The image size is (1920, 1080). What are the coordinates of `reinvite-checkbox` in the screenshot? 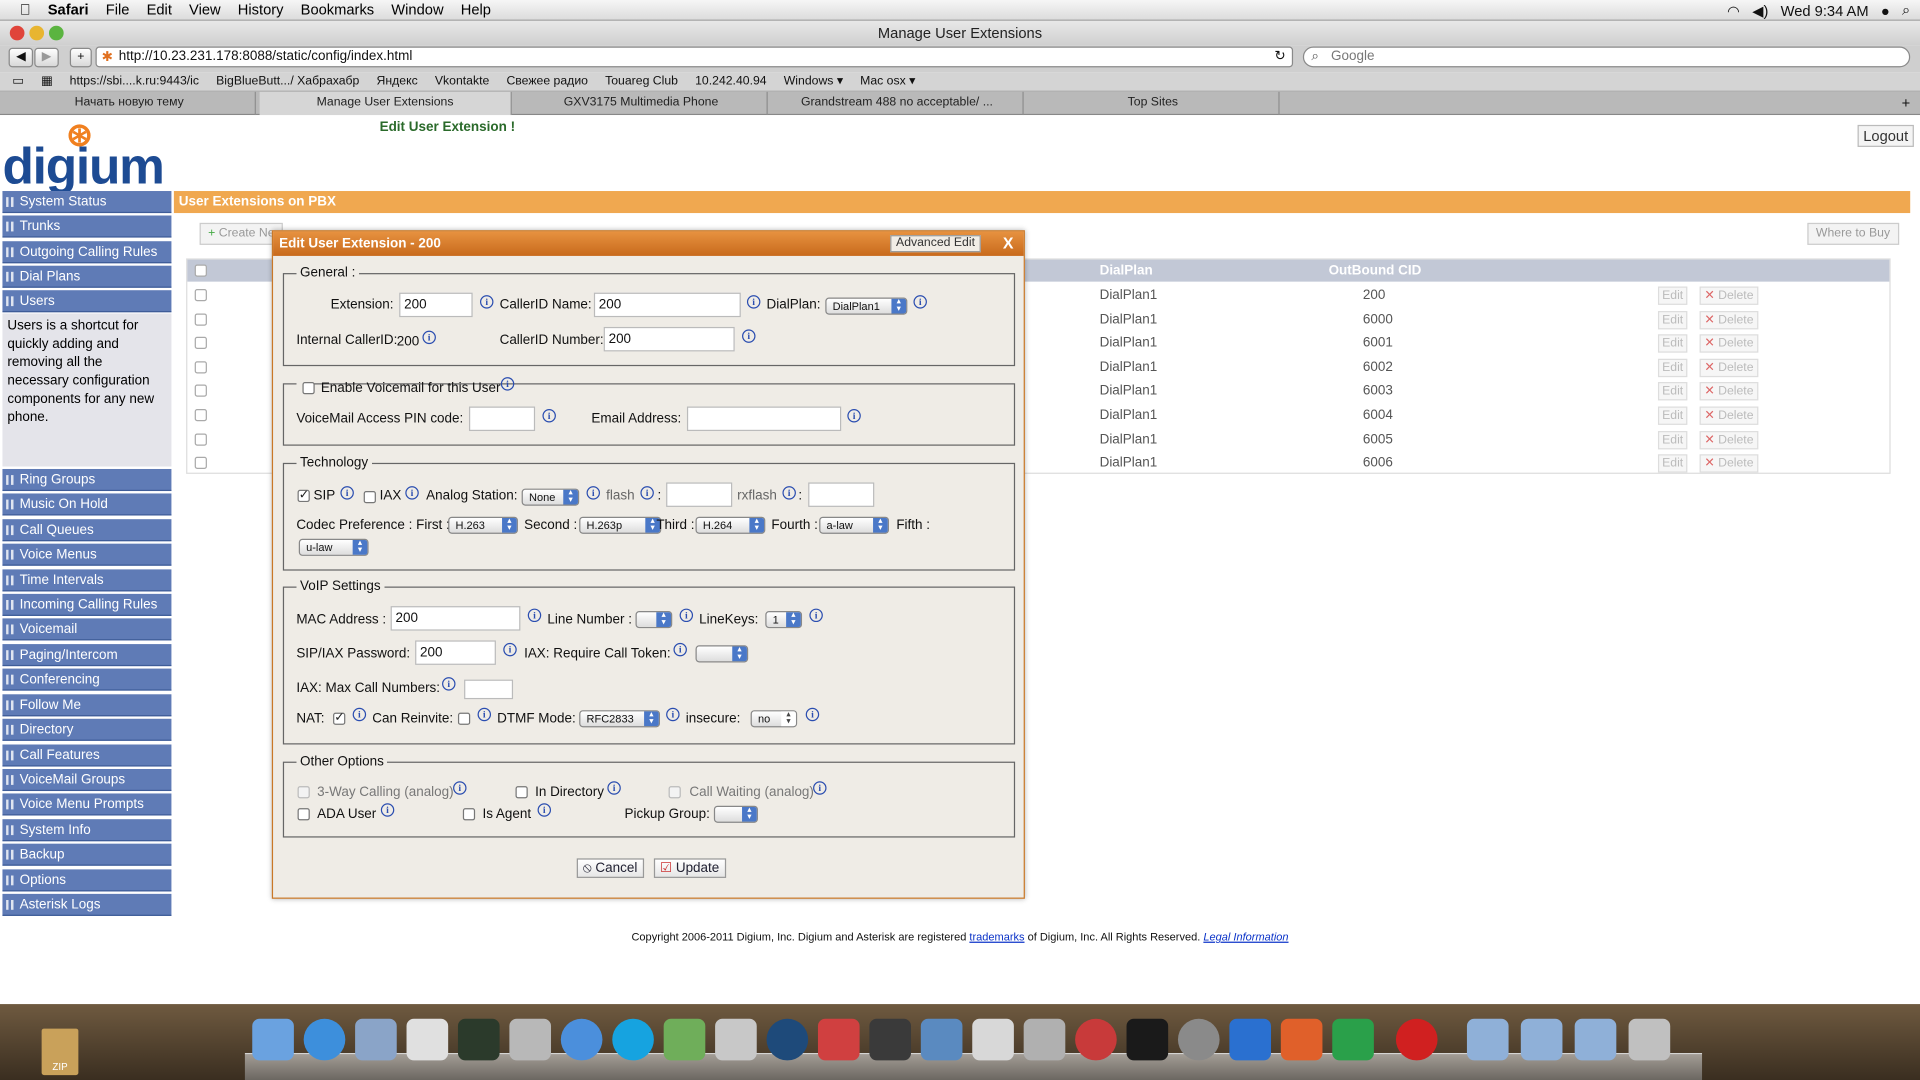 It's located at (464, 718).